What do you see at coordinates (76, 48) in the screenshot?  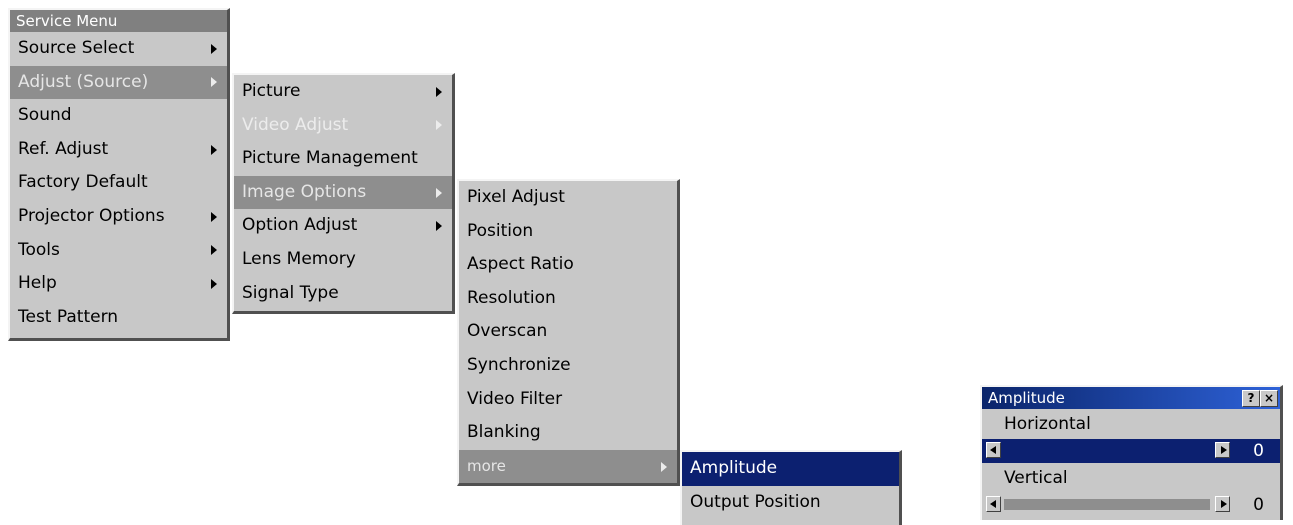 I see `menu-item-label: Source Select` at bounding box center [76, 48].